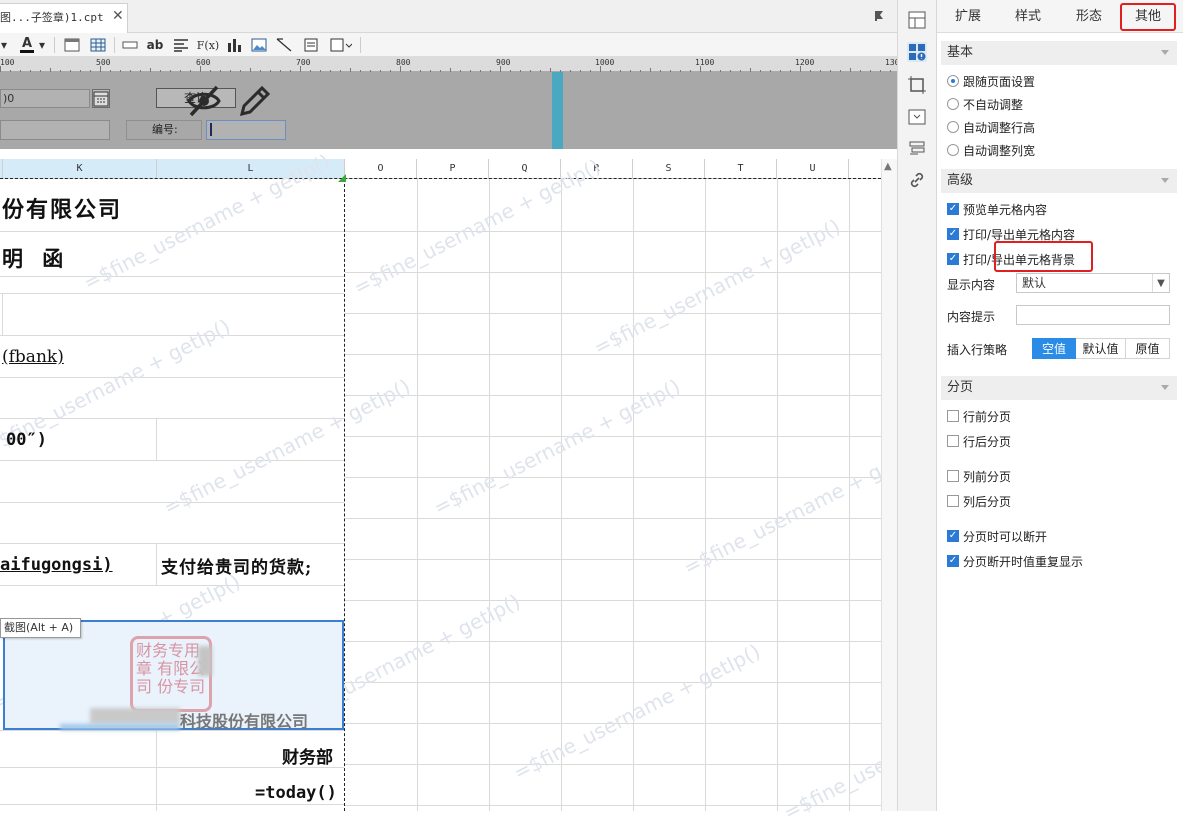 The image size is (1183, 825). What do you see at coordinates (979, 501) in the screenshot?
I see `check-break-after-col: 列后分页` at bounding box center [979, 501].